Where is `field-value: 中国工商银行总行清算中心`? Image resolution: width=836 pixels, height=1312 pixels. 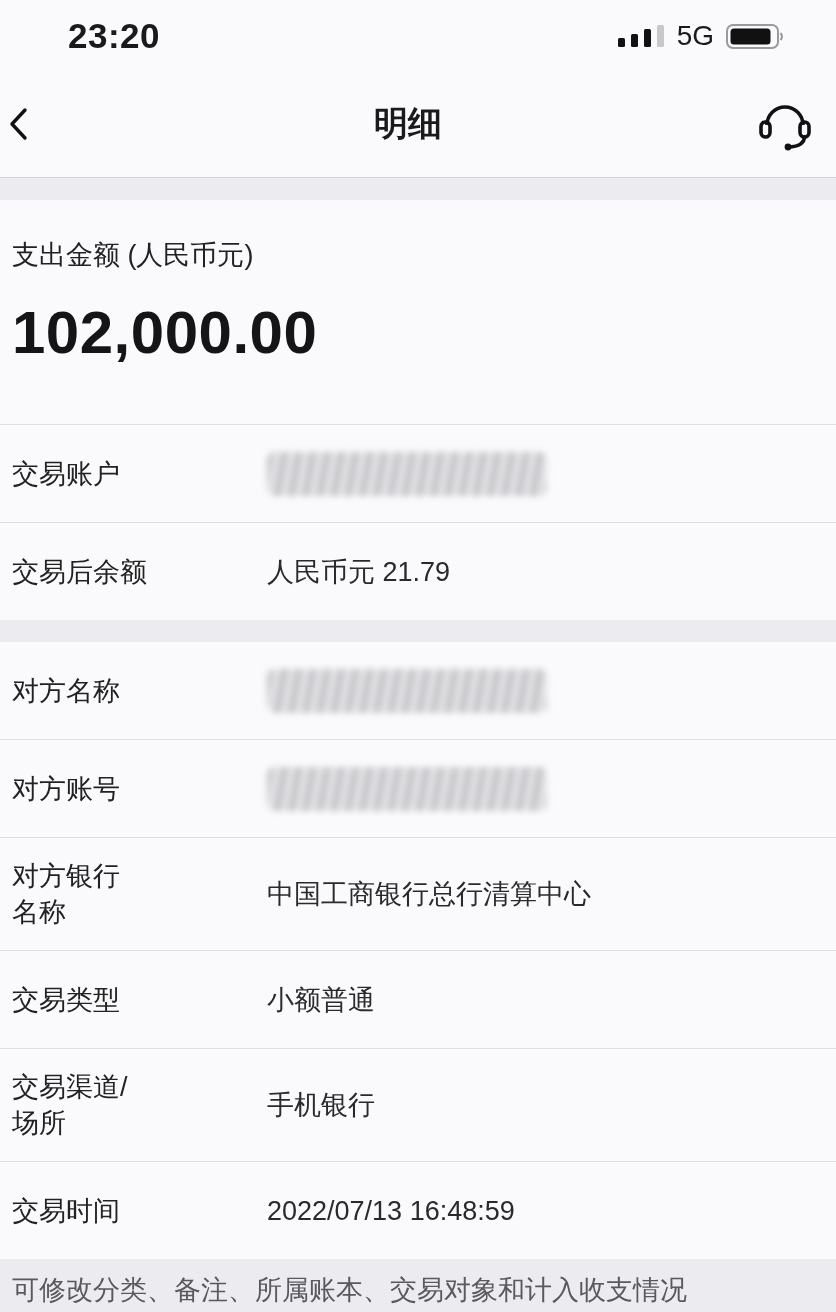
field-value: 中国工商银行总行清算中心 is located at coordinates (429, 894).